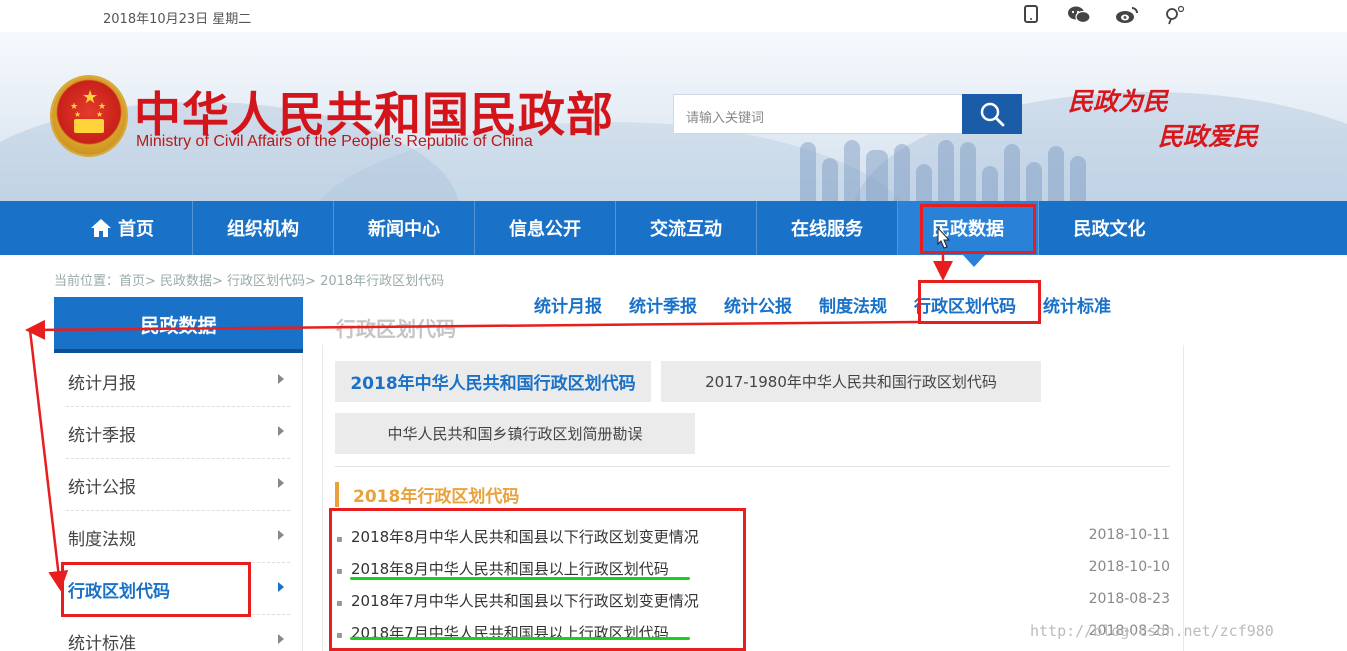 The height and width of the screenshot is (651, 1347). Describe the element at coordinates (48, 460) in the screenshot. I see `arrow-sidebar-down` at that location.